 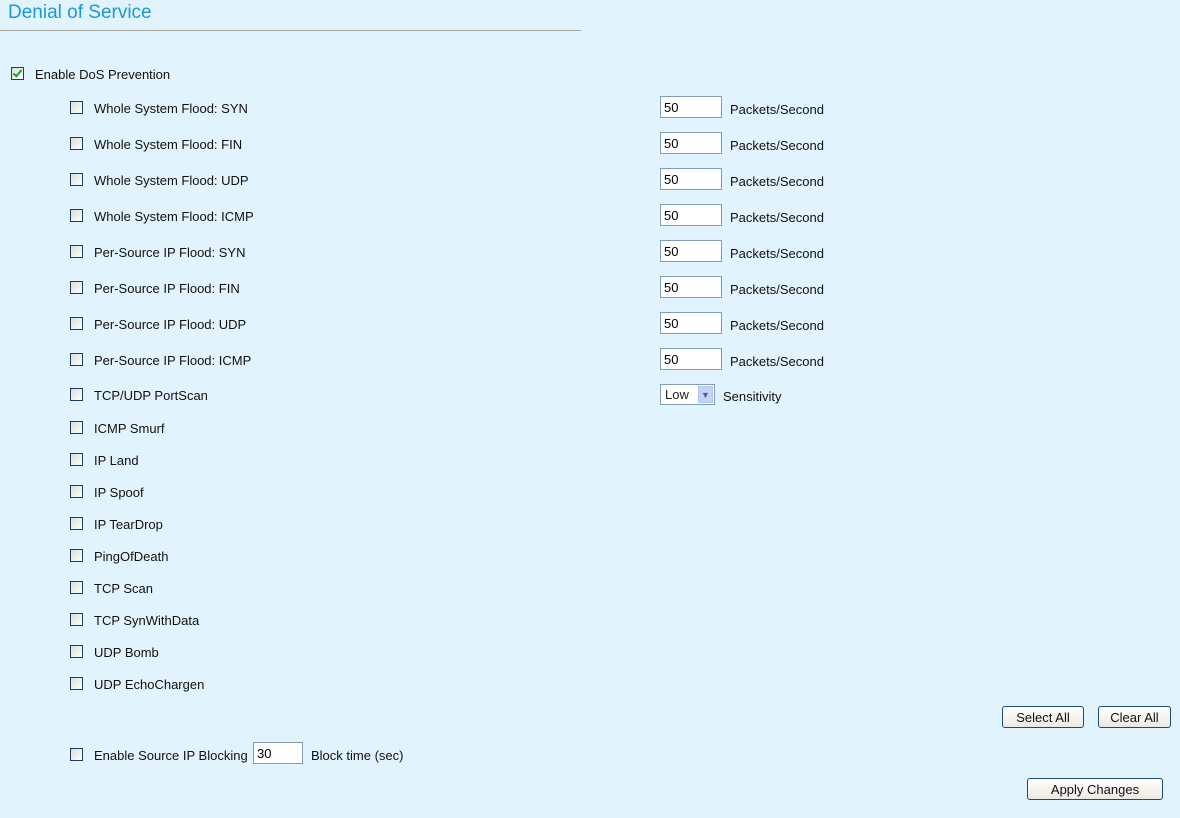 What do you see at coordinates (1134, 717) in the screenshot?
I see `clear-all-button: Clear All` at bounding box center [1134, 717].